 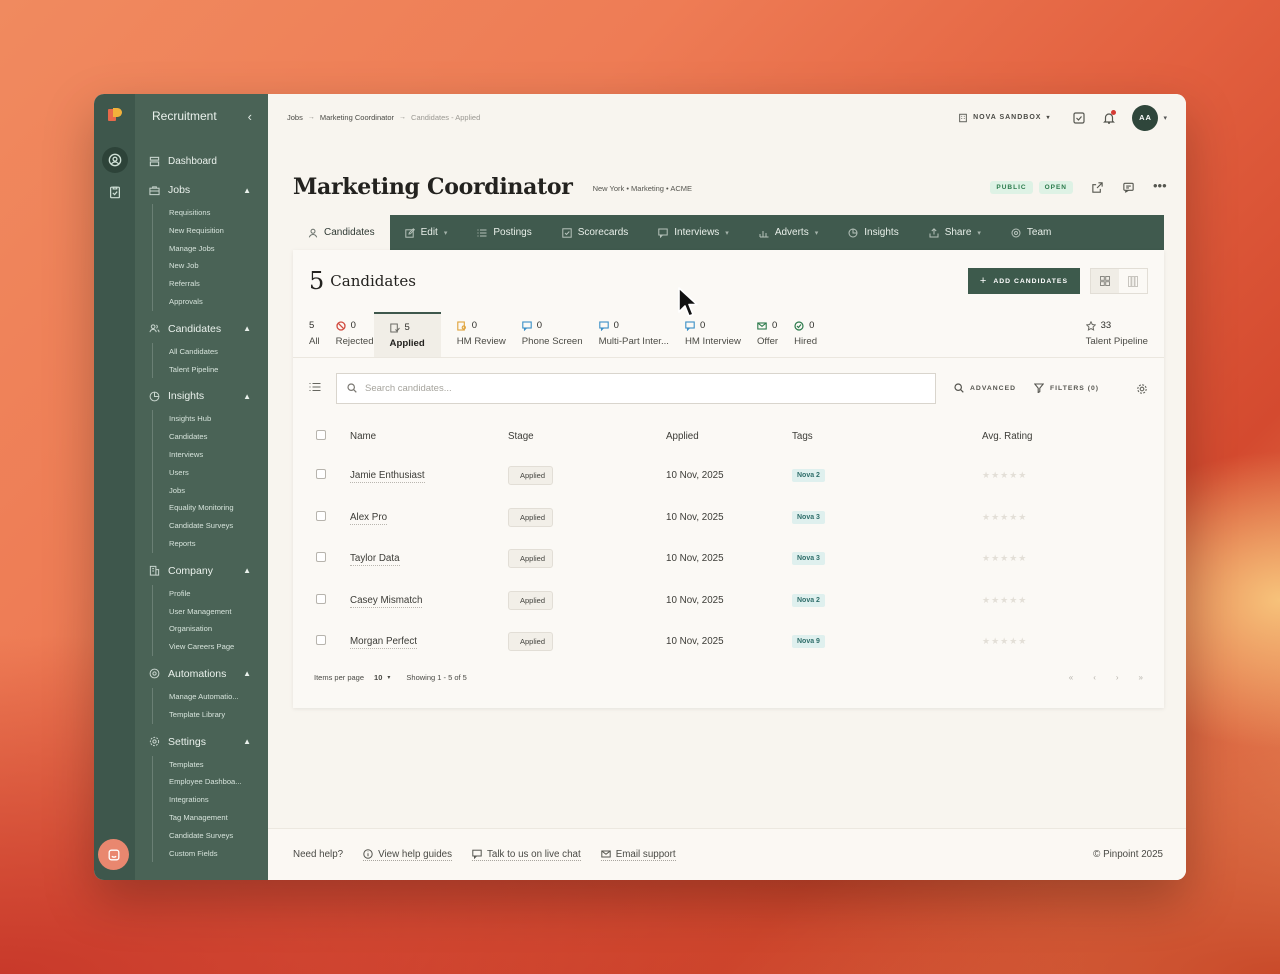 I want to click on sidebar-item: Candidate Surveys, so click(x=211, y=836).